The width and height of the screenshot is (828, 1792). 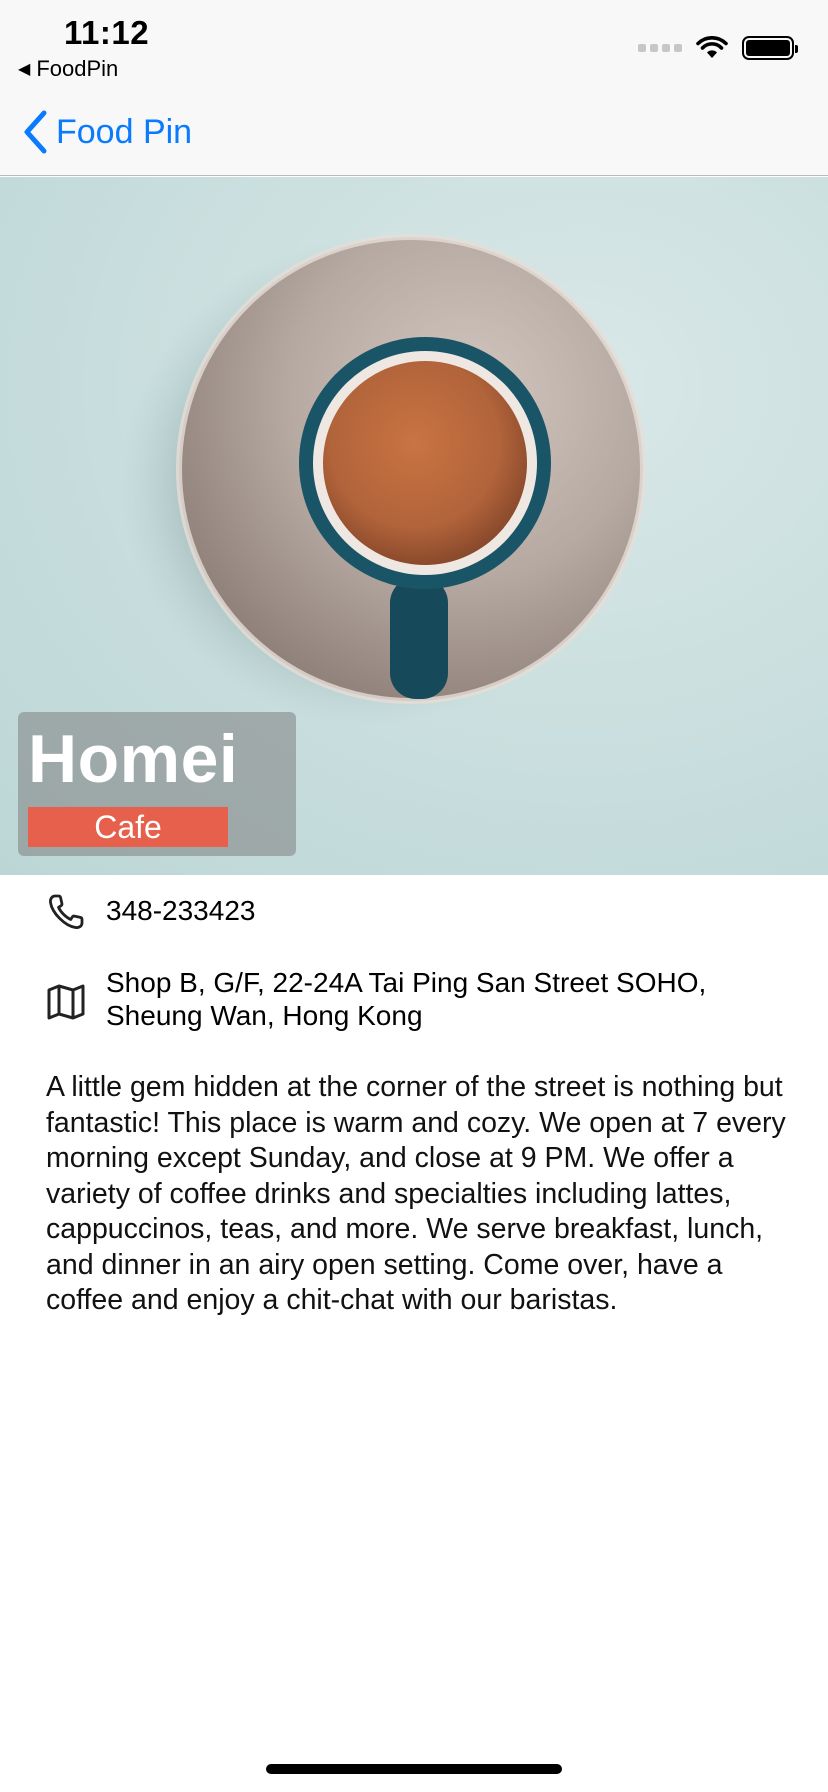 What do you see at coordinates (66, 1002) in the screenshot?
I see `map-icon` at bounding box center [66, 1002].